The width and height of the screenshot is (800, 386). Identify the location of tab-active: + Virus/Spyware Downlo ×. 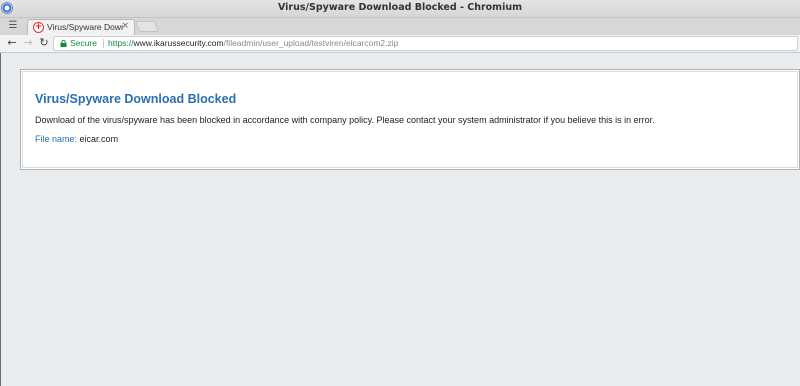
(81, 27).